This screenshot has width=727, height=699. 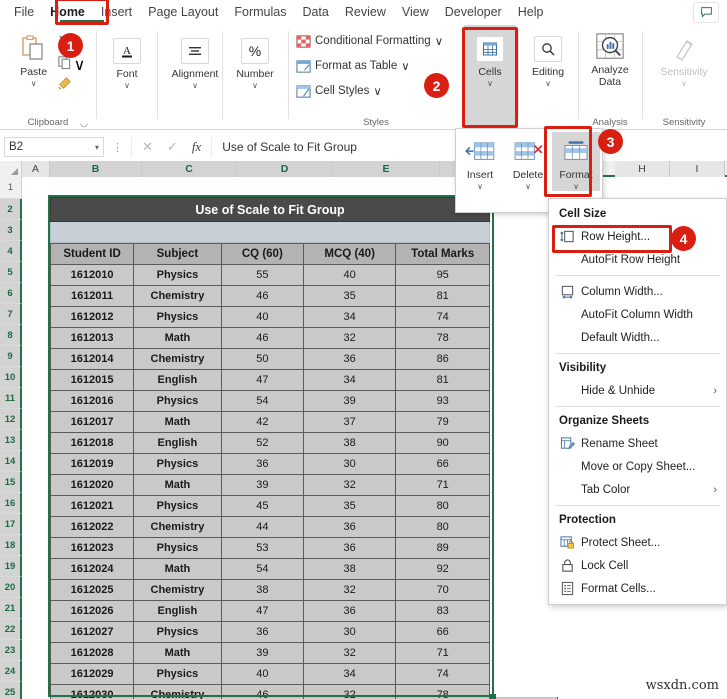 I want to click on table-row: 1612019 Physics 36 30 66, so click(x=269, y=464).